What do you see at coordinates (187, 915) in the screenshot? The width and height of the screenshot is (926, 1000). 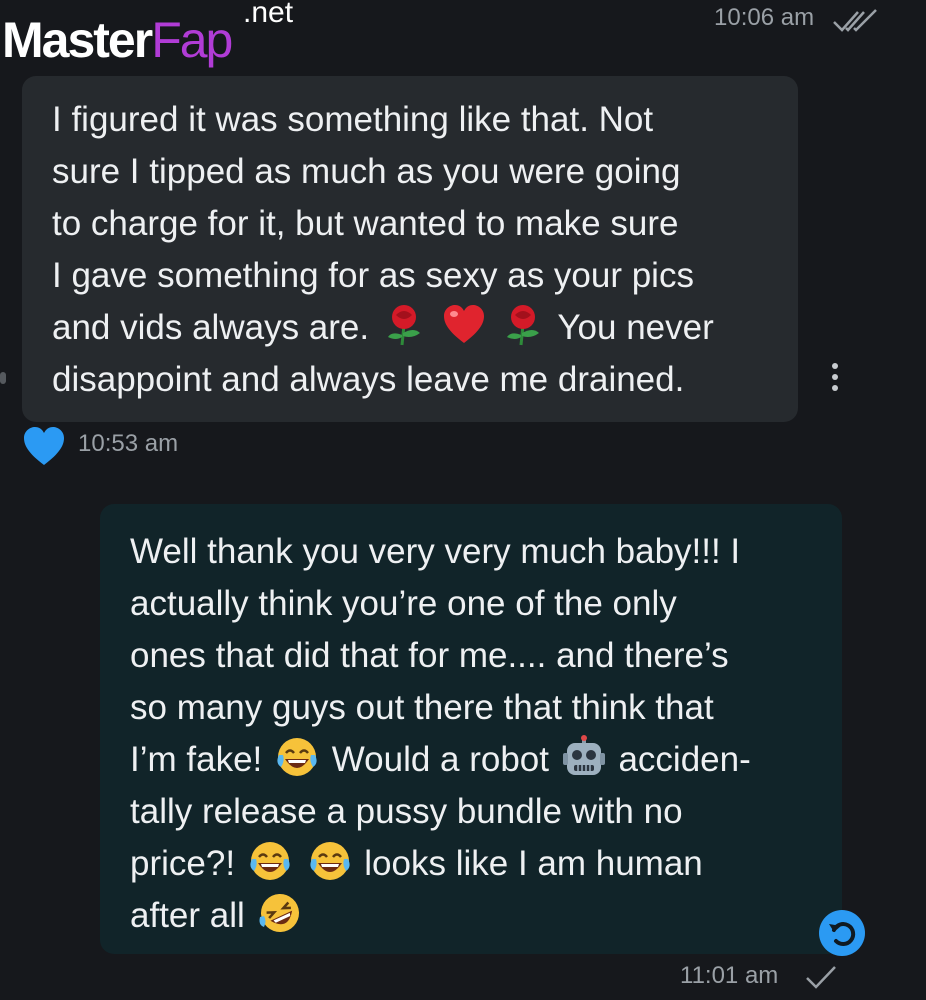 I see `message-text: after all` at bounding box center [187, 915].